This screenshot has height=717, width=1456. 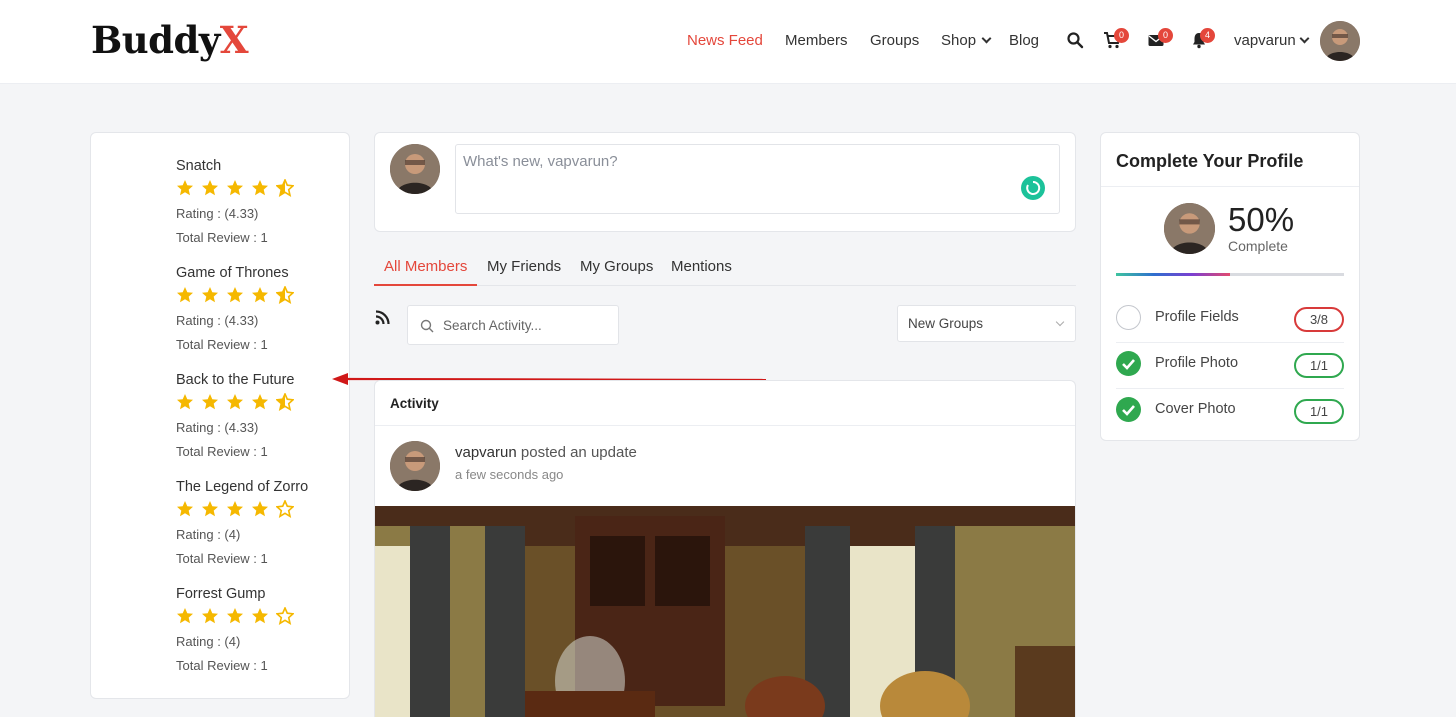 What do you see at coordinates (946, 323) in the screenshot?
I see `activity-filter-value: New Groups` at bounding box center [946, 323].